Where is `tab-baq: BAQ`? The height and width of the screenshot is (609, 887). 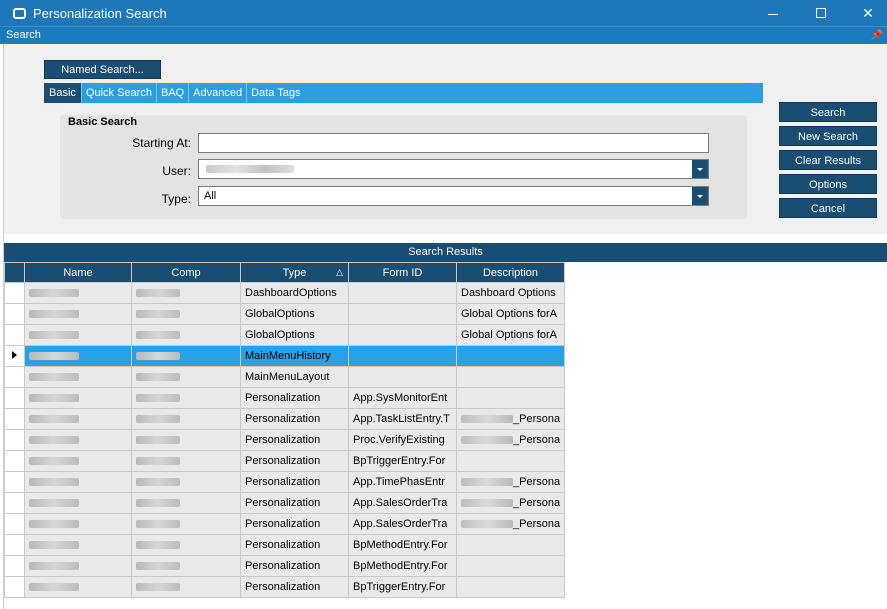
tab-baq: BAQ is located at coordinates (173, 93).